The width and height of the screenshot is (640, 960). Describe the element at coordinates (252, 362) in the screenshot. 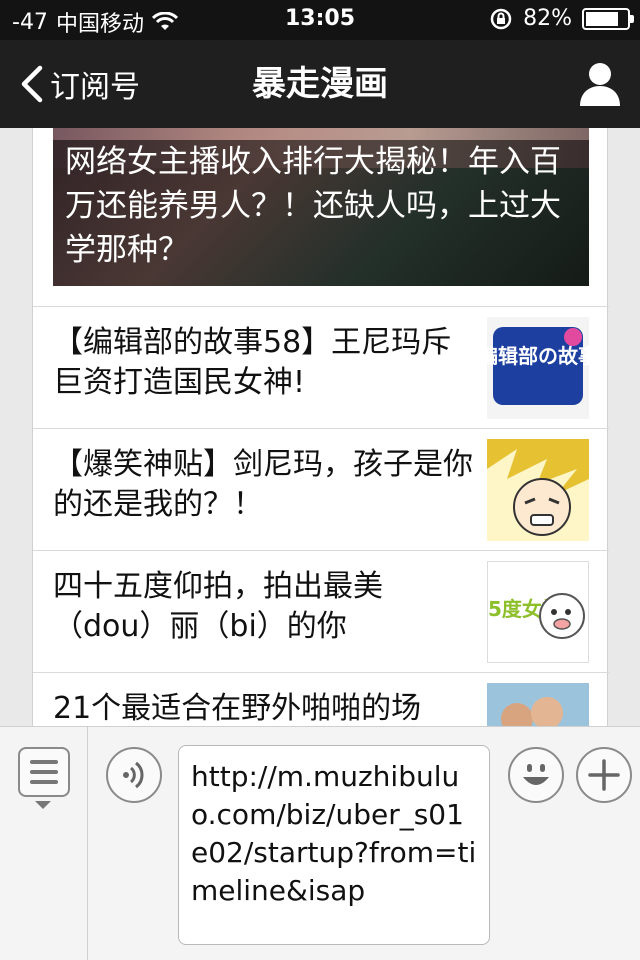

I see `article-title: 【编辑部的故事58】王尼玛斥巨资打造国民女神!` at that location.